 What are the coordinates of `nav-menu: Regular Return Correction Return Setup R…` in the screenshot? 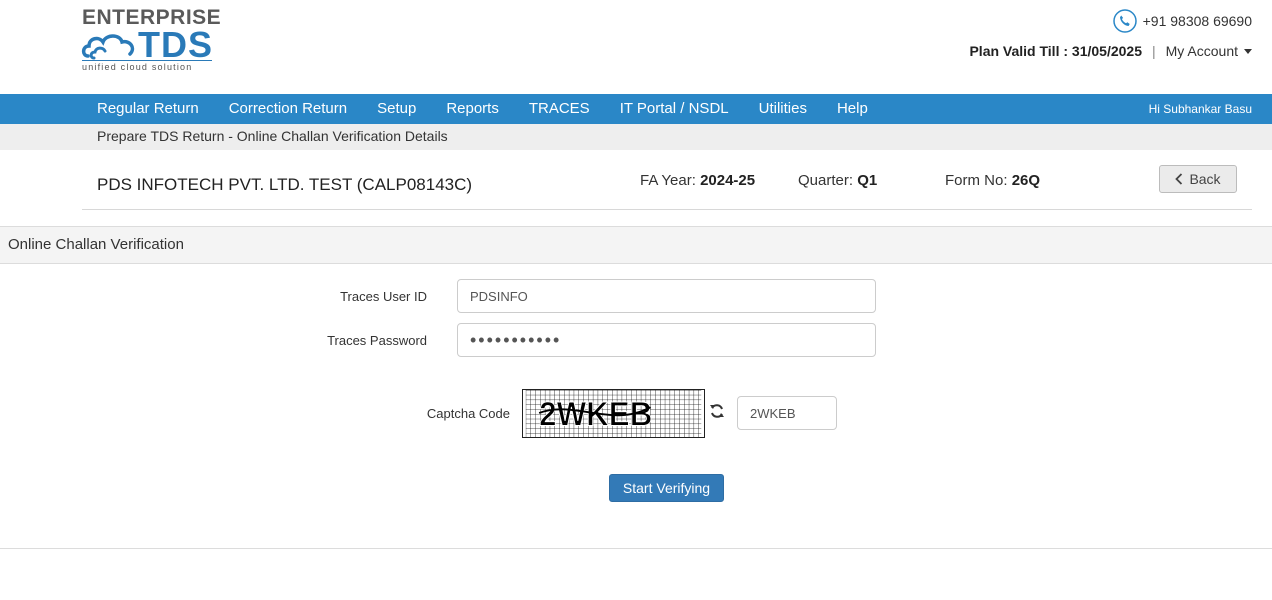 It's located at (482, 109).